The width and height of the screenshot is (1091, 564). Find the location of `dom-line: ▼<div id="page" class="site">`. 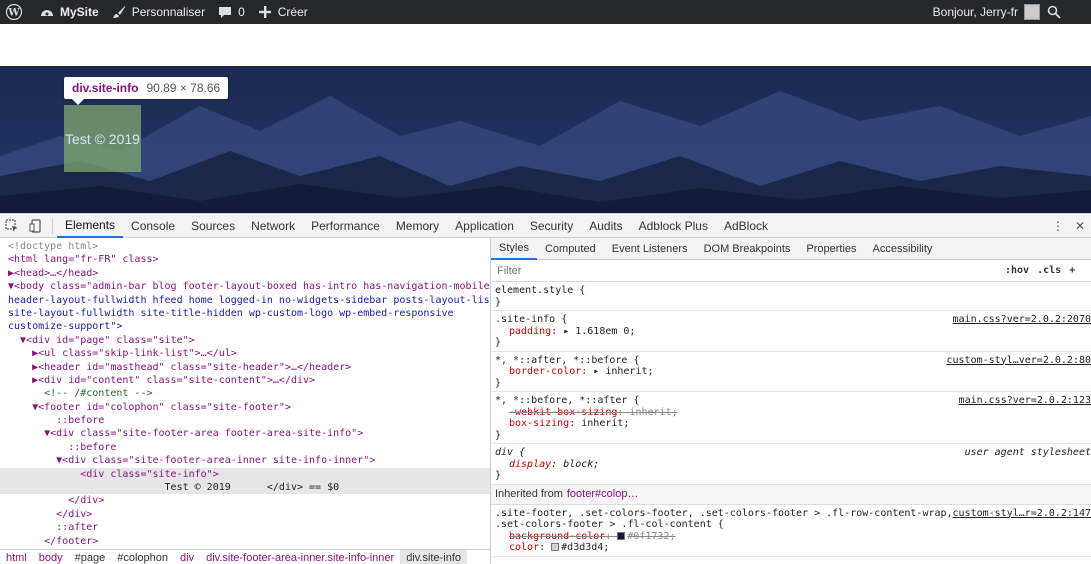

dom-line: ▼<div id="page" class="site"> is located at coordinates (245, 340).